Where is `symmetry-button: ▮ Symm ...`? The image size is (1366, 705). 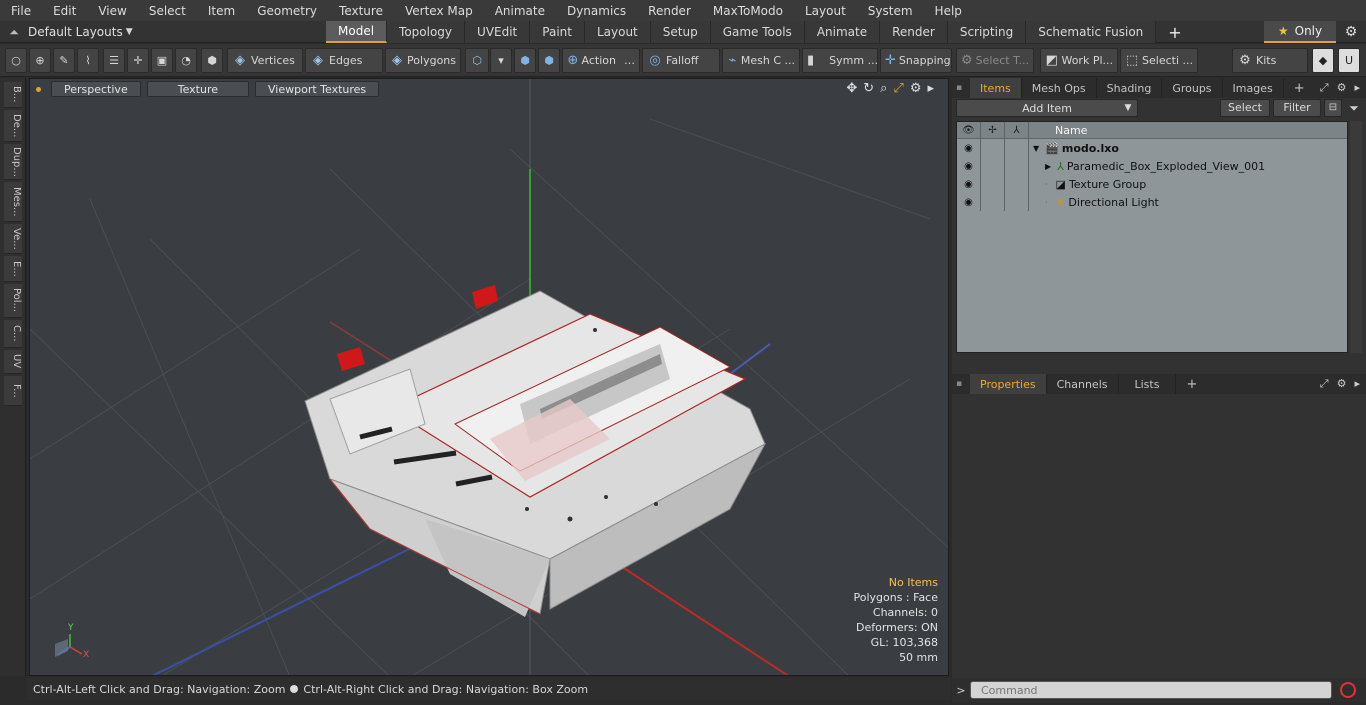
symmetry-button: ▮ Symm ... is located at coordinates (840, 60).